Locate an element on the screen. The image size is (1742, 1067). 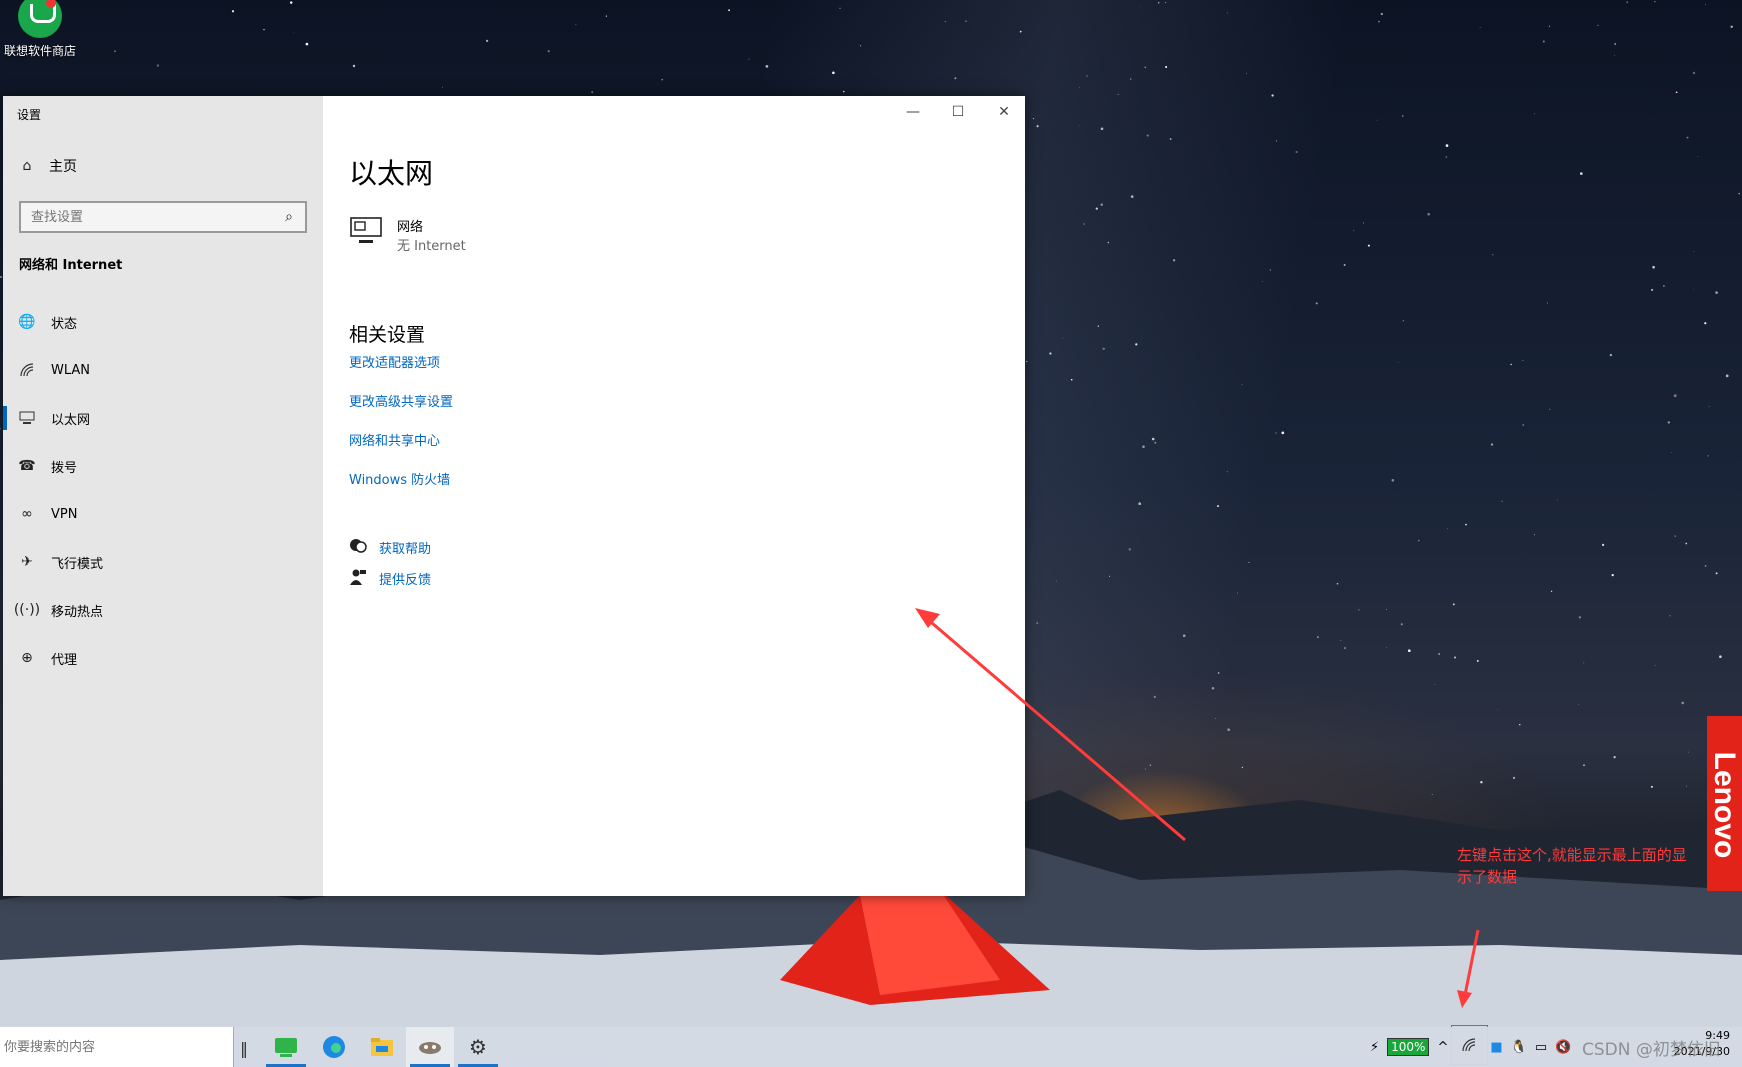
red-tent is located at coordinates (915, 947).